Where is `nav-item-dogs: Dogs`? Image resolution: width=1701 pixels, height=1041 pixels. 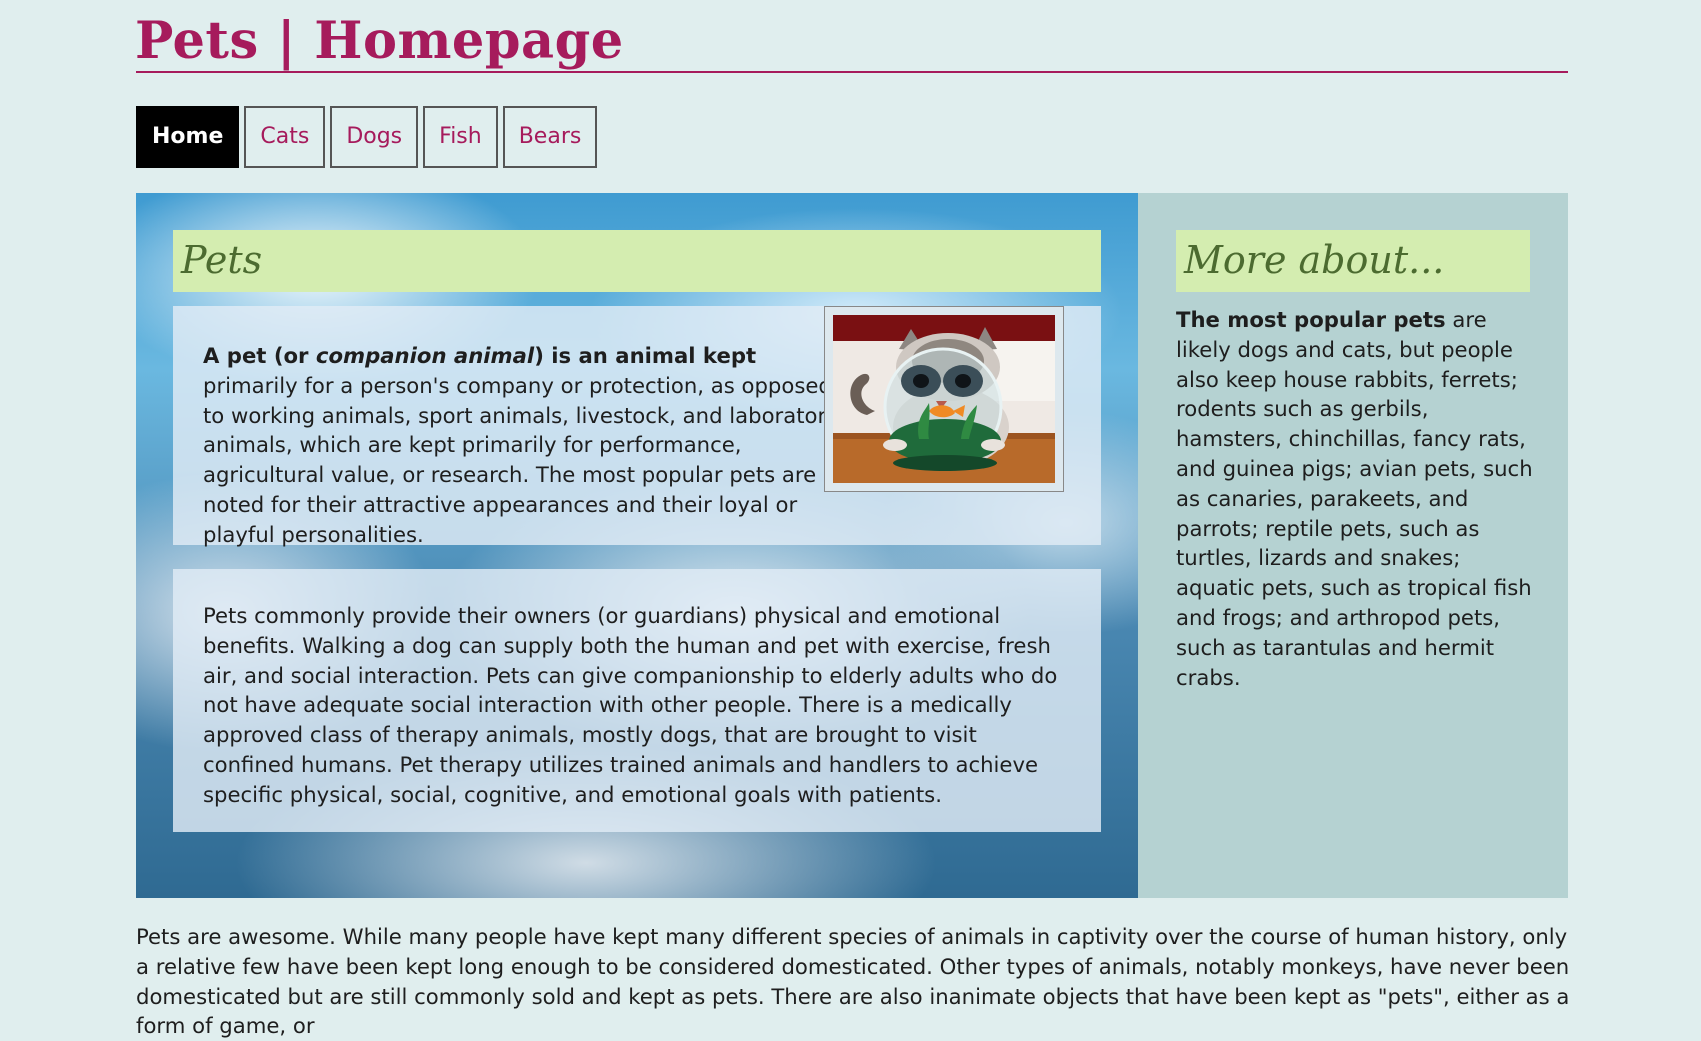 nav-item-dogs: Dogs is located at coordinates (374, 137).